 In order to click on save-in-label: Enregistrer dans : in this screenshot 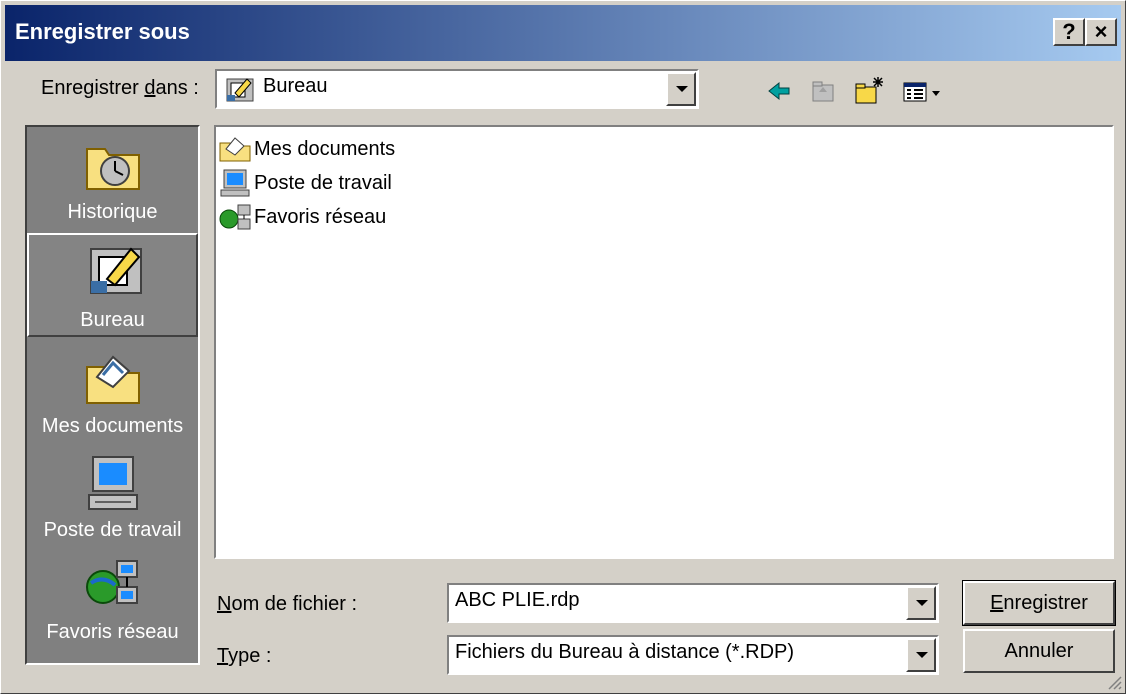, I will do `click(120, 88)`.